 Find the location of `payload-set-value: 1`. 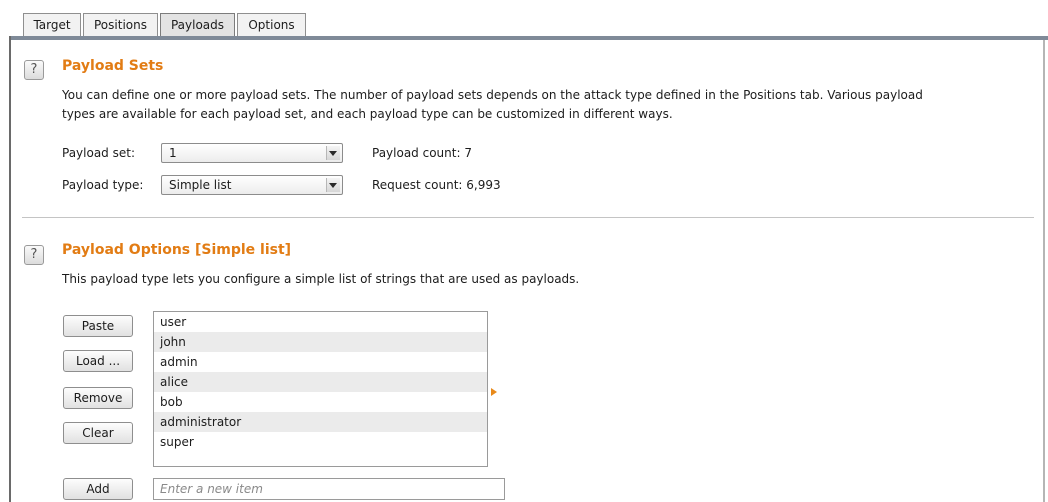

payload-set-value: 1 is located at coordinates (173, 153).